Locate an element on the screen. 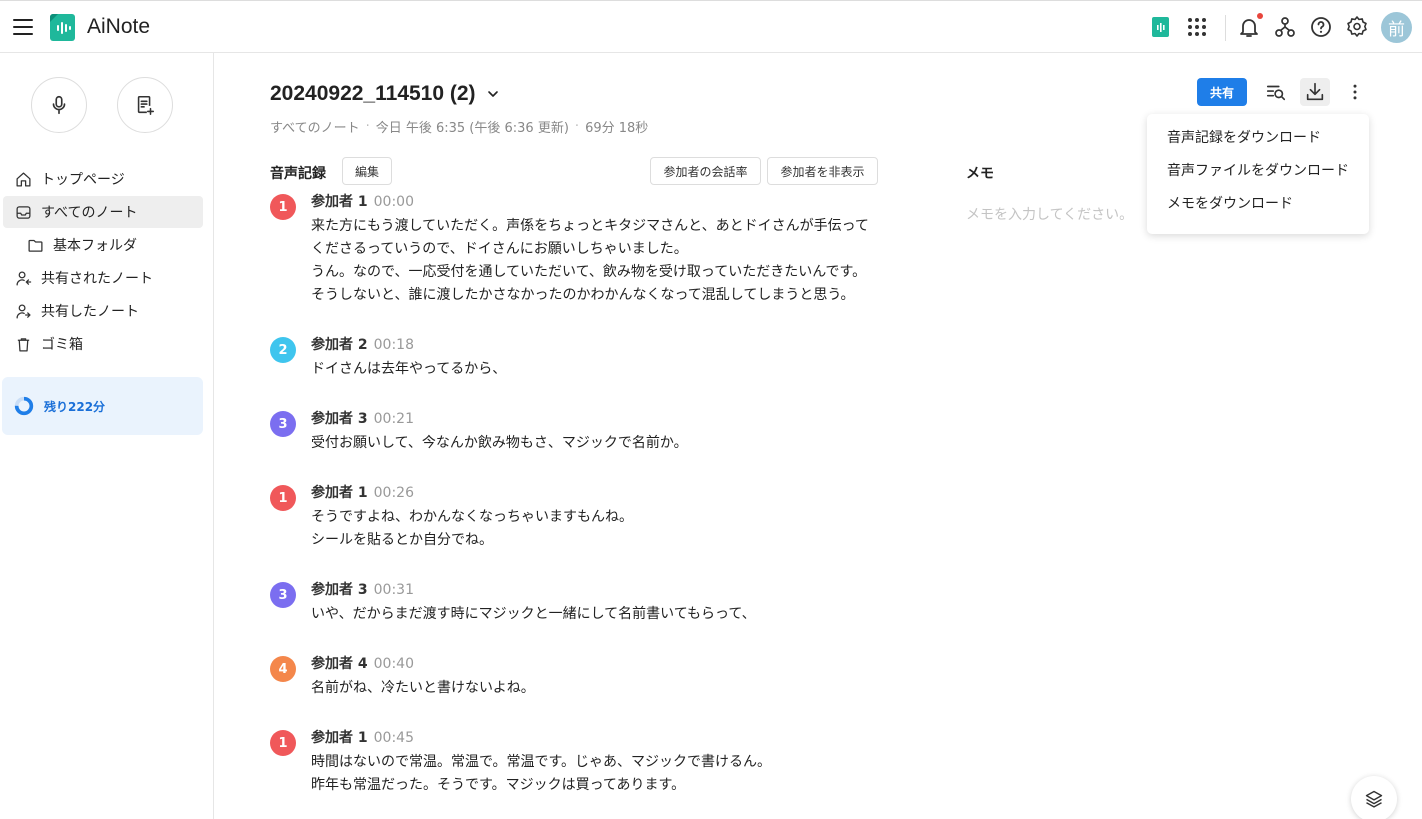  memo-input is located at coordinates (1066, 215).